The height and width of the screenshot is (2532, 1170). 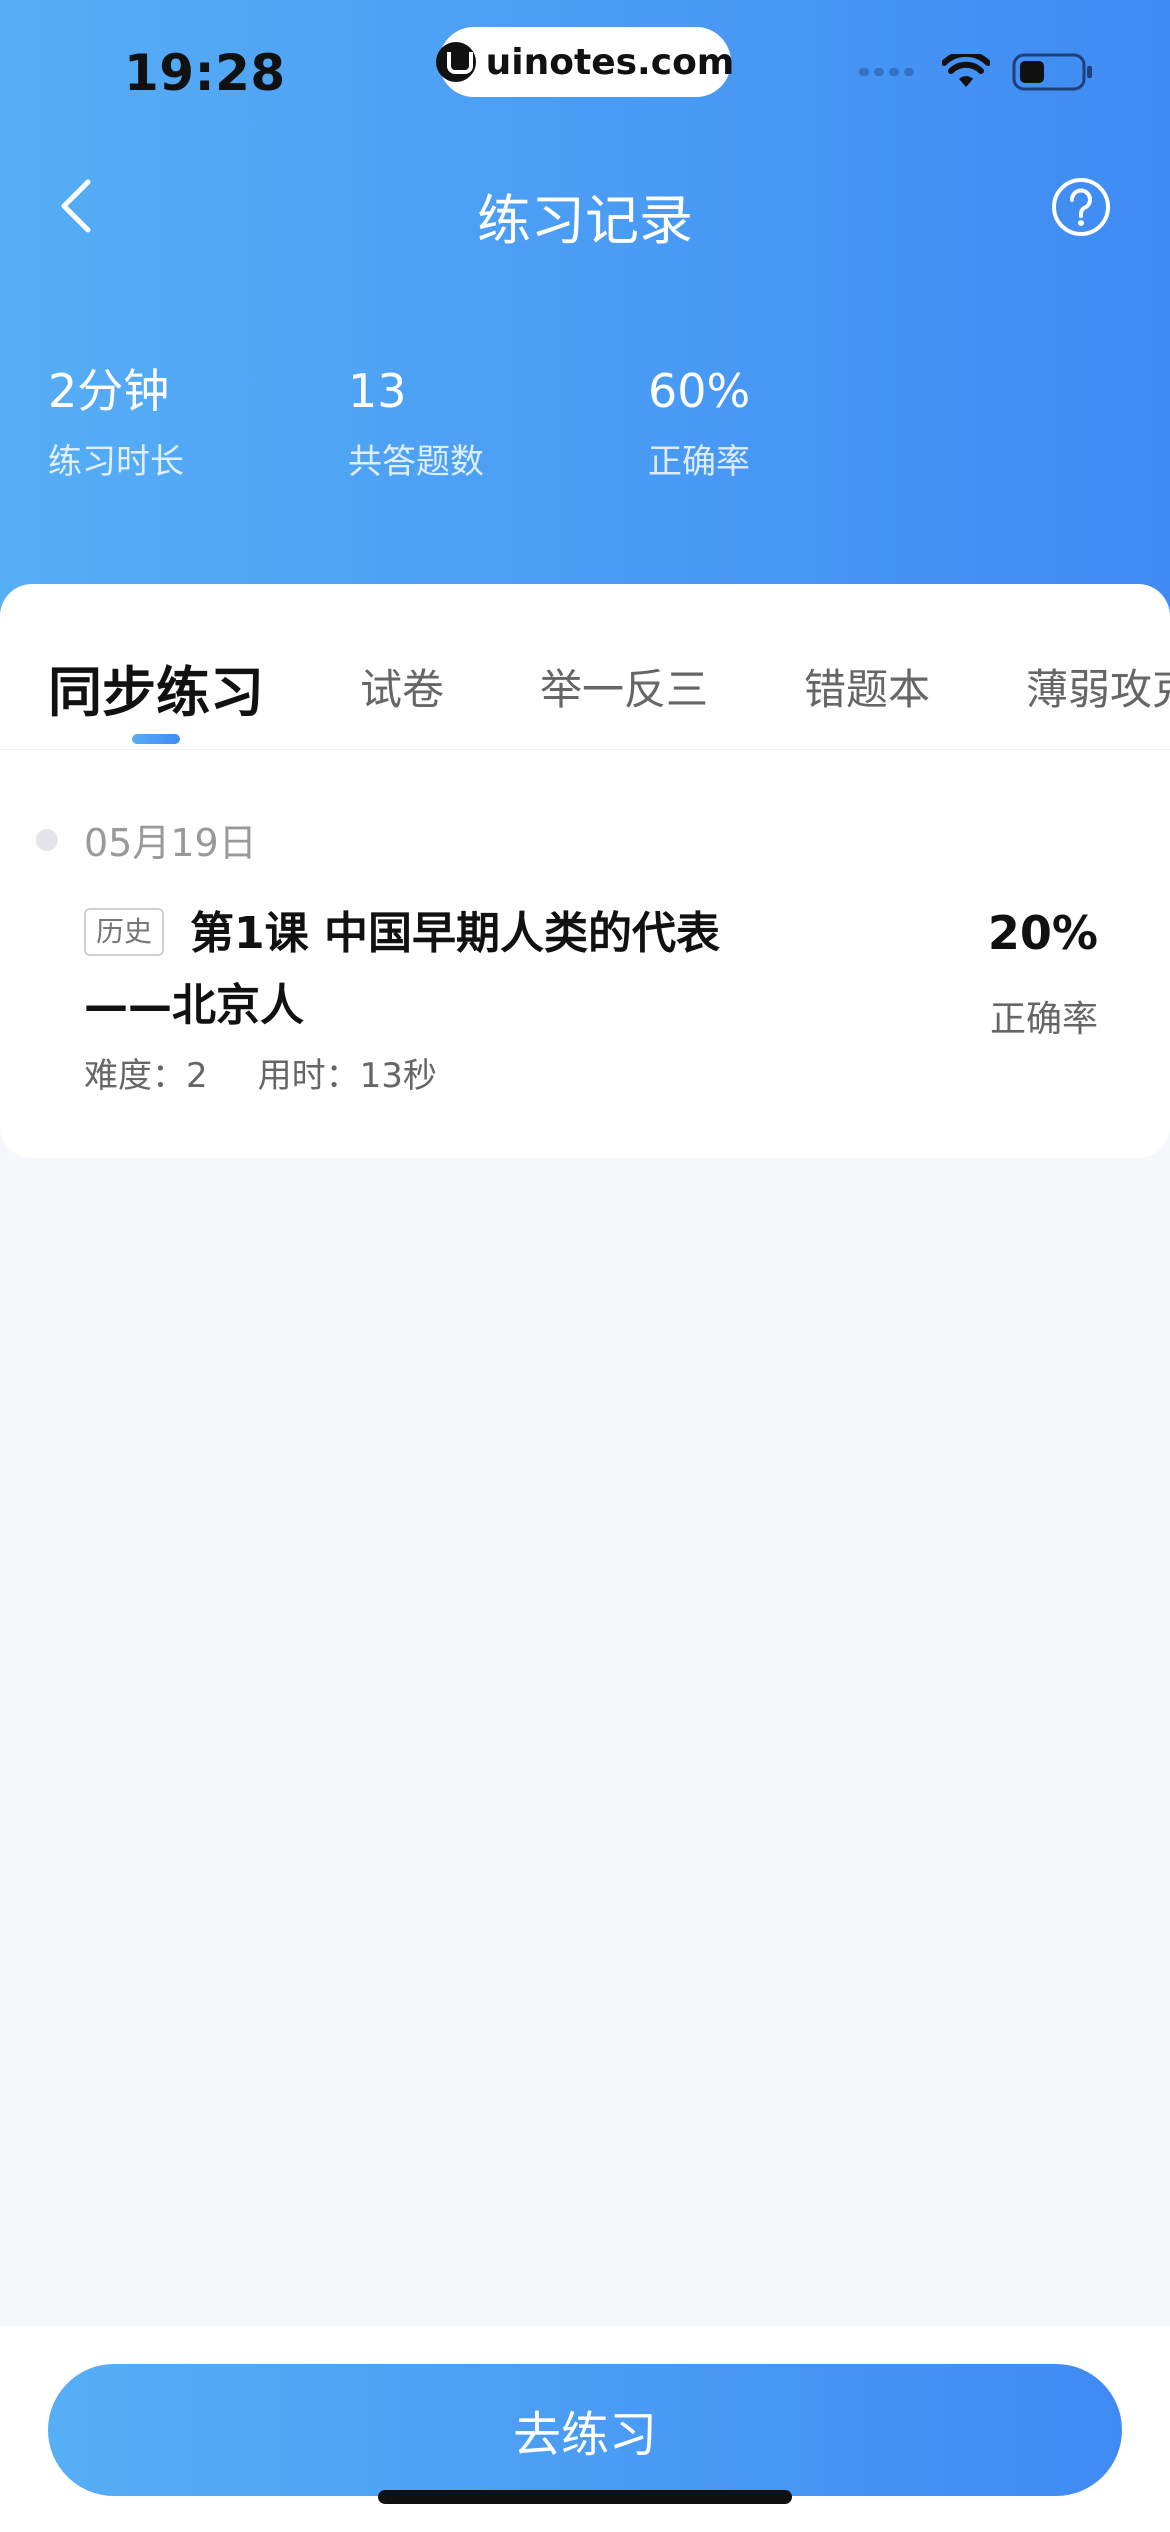 I want to click on cellular-signal-icon, so click(x=886, y=72).